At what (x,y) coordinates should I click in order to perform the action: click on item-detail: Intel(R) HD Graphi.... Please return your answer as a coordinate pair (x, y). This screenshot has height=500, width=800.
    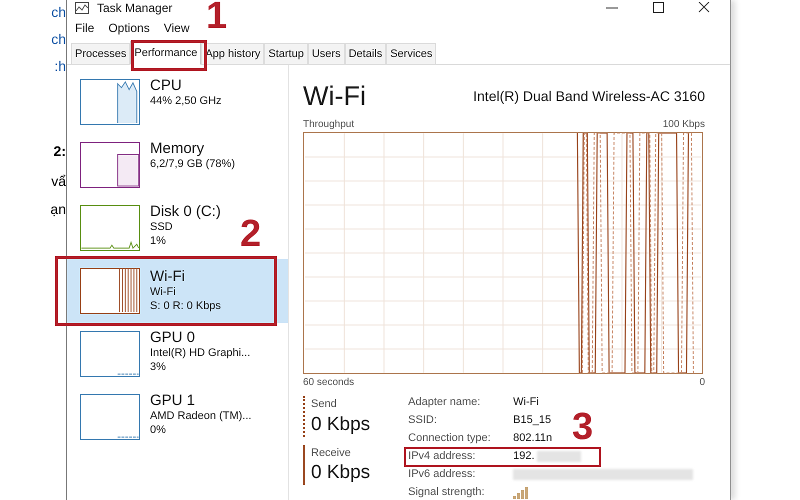
    Looking at the image, I should click on (200, 353).